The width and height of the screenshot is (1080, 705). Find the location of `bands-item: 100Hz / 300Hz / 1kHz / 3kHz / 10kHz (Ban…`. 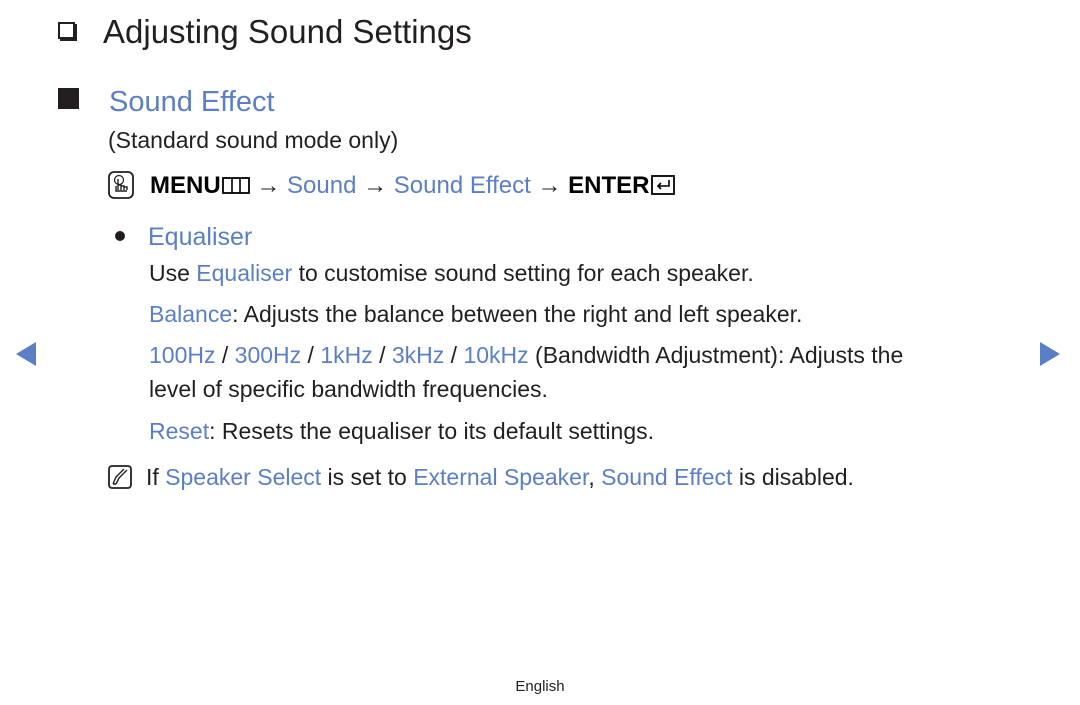

bands-item: 100Hz / 300Hz / 1kHz / 3kHz / 10kHz (Ban… is located at coordinates (526, 355).